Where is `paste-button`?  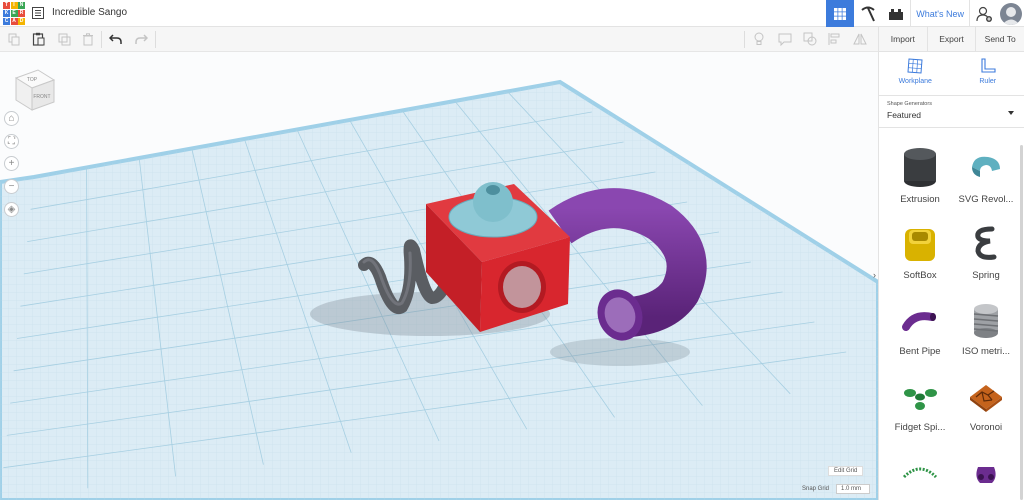
paste-button is located at coordinates (38, 39).